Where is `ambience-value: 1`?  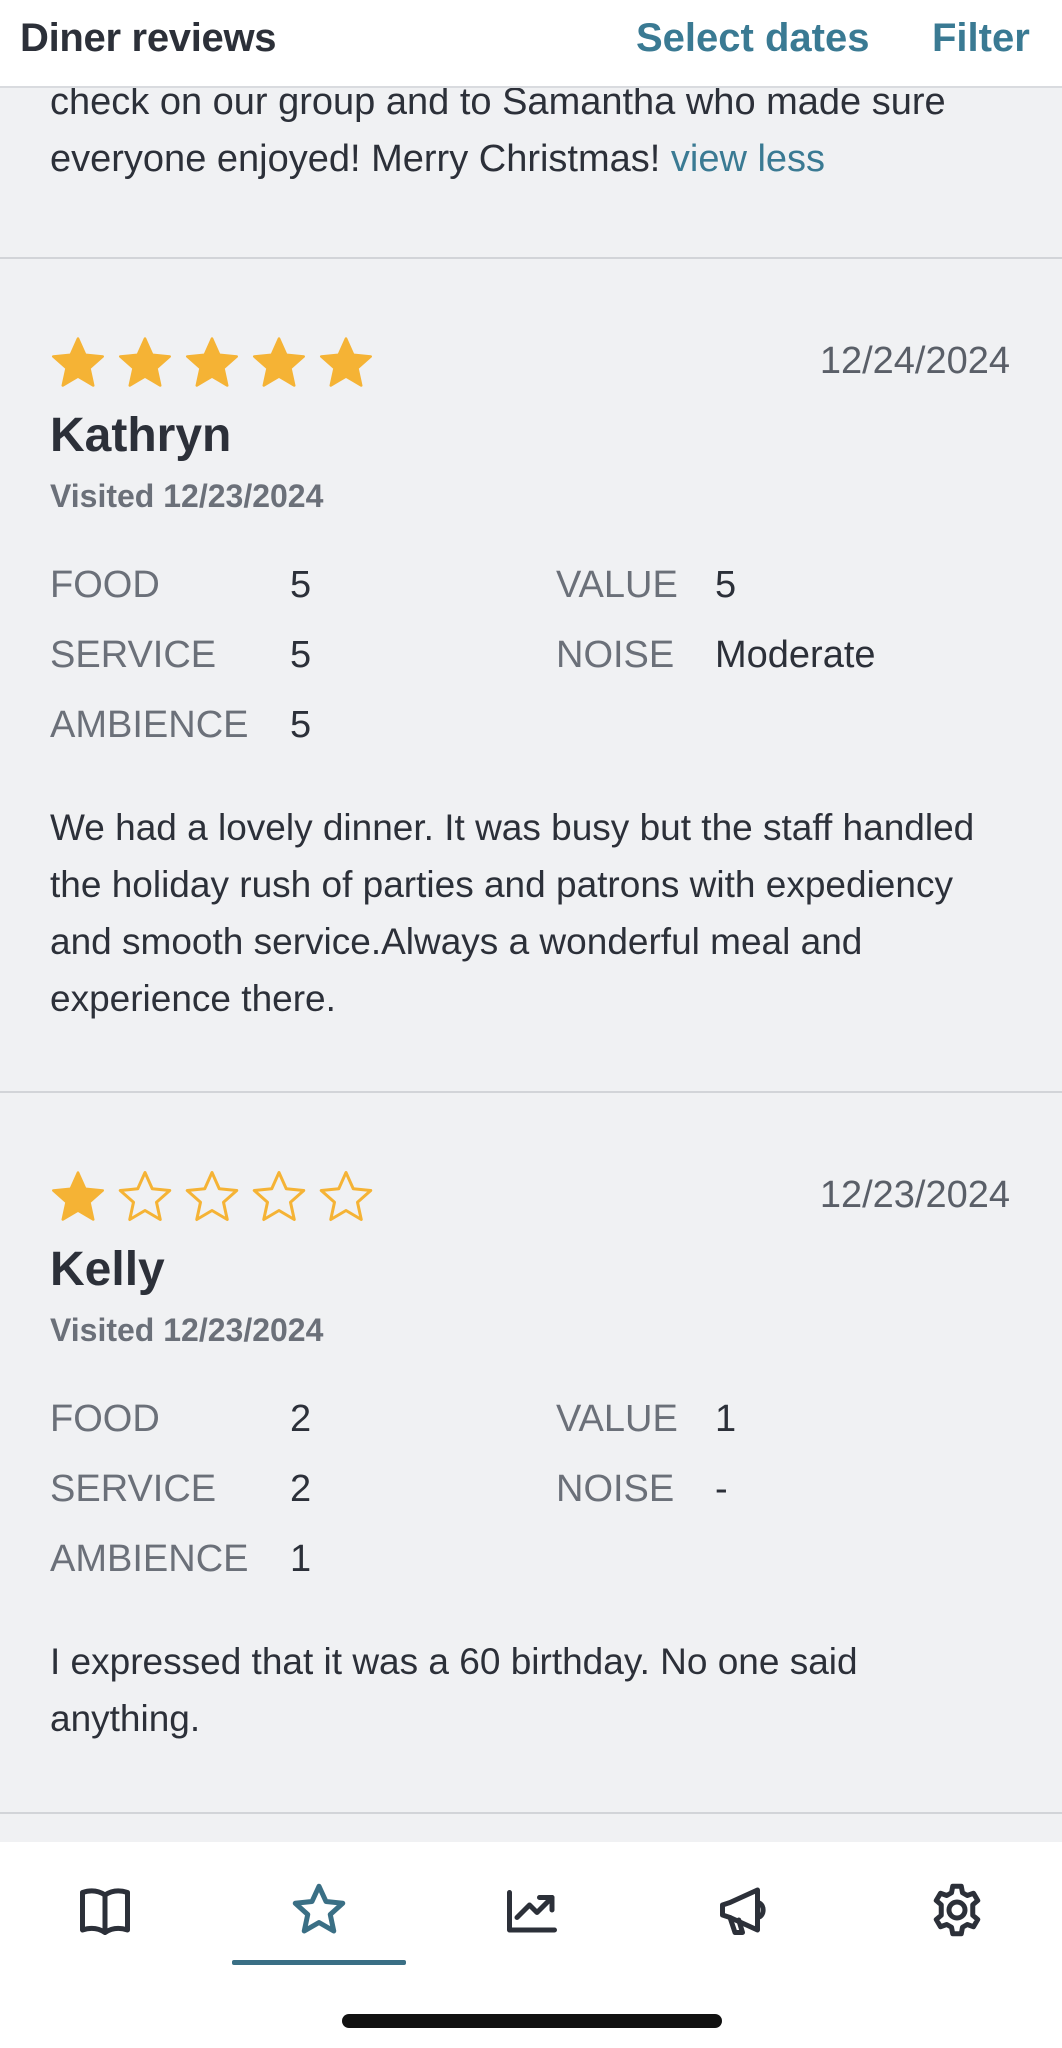 ambience-value: 1 is located at coordinates (301, 1559).